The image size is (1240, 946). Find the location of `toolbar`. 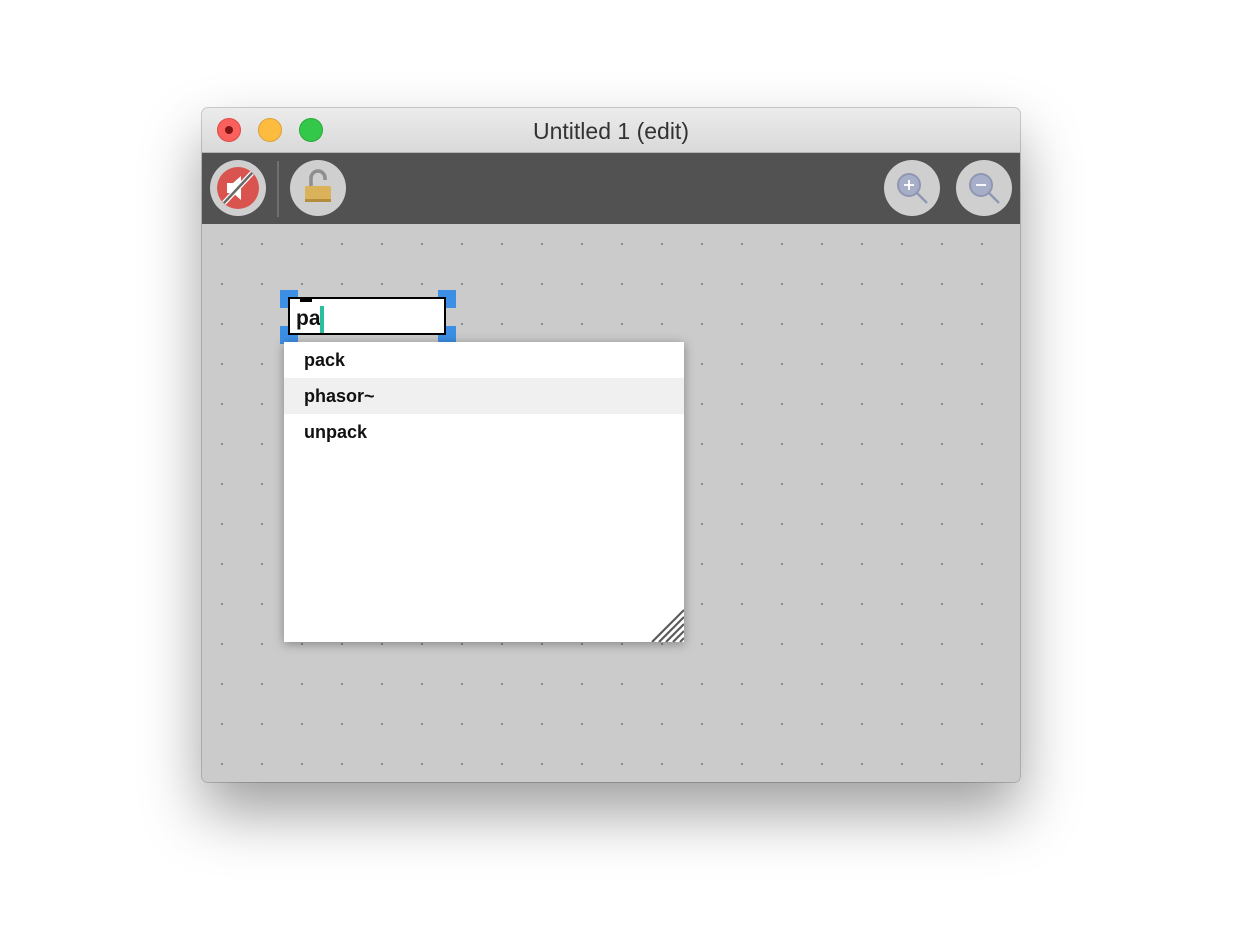

toolbar is located at coordinates (611, 188).